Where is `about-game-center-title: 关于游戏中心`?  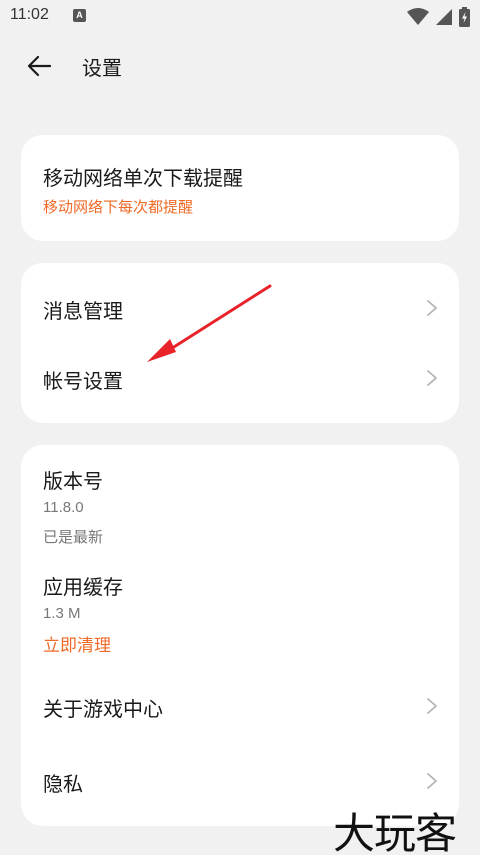 about-game-center-title: 关于游戏中心 is located at coordinates (103, 709).